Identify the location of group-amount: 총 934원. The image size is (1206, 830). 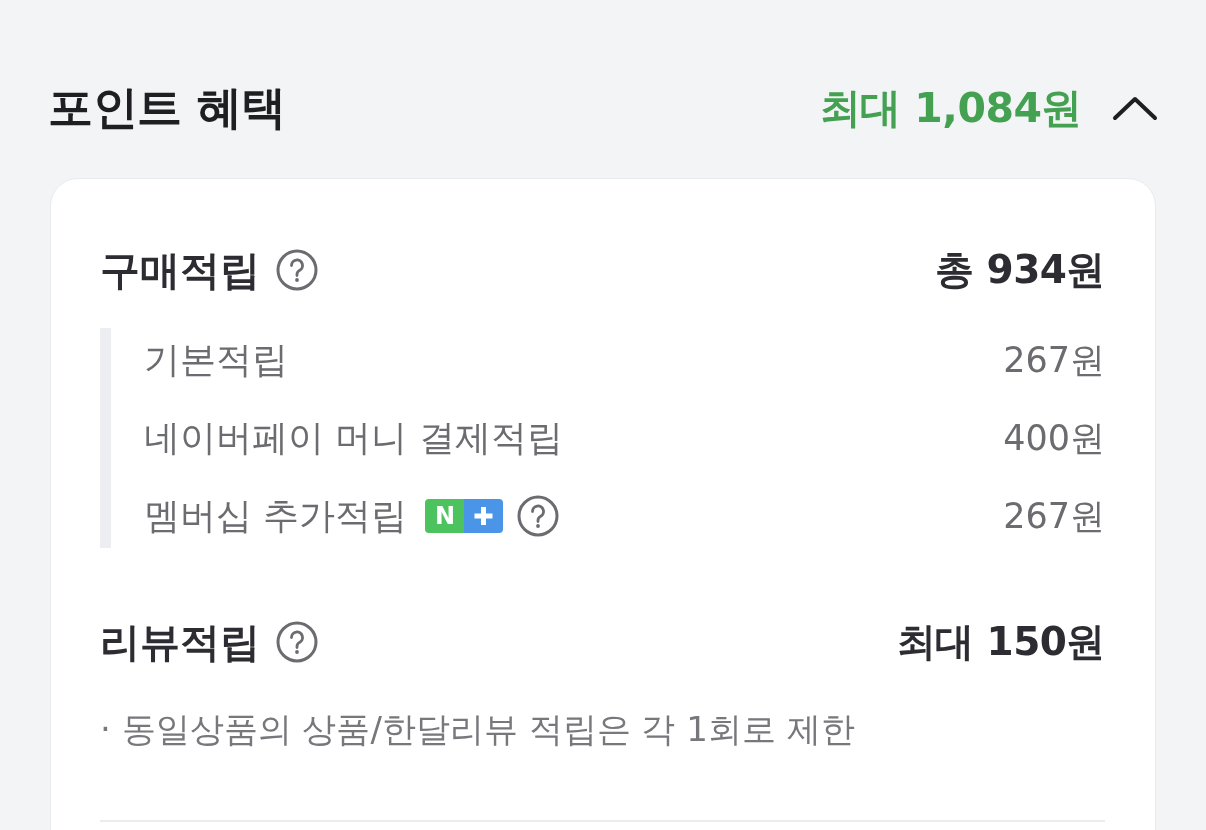
(1020, 270).